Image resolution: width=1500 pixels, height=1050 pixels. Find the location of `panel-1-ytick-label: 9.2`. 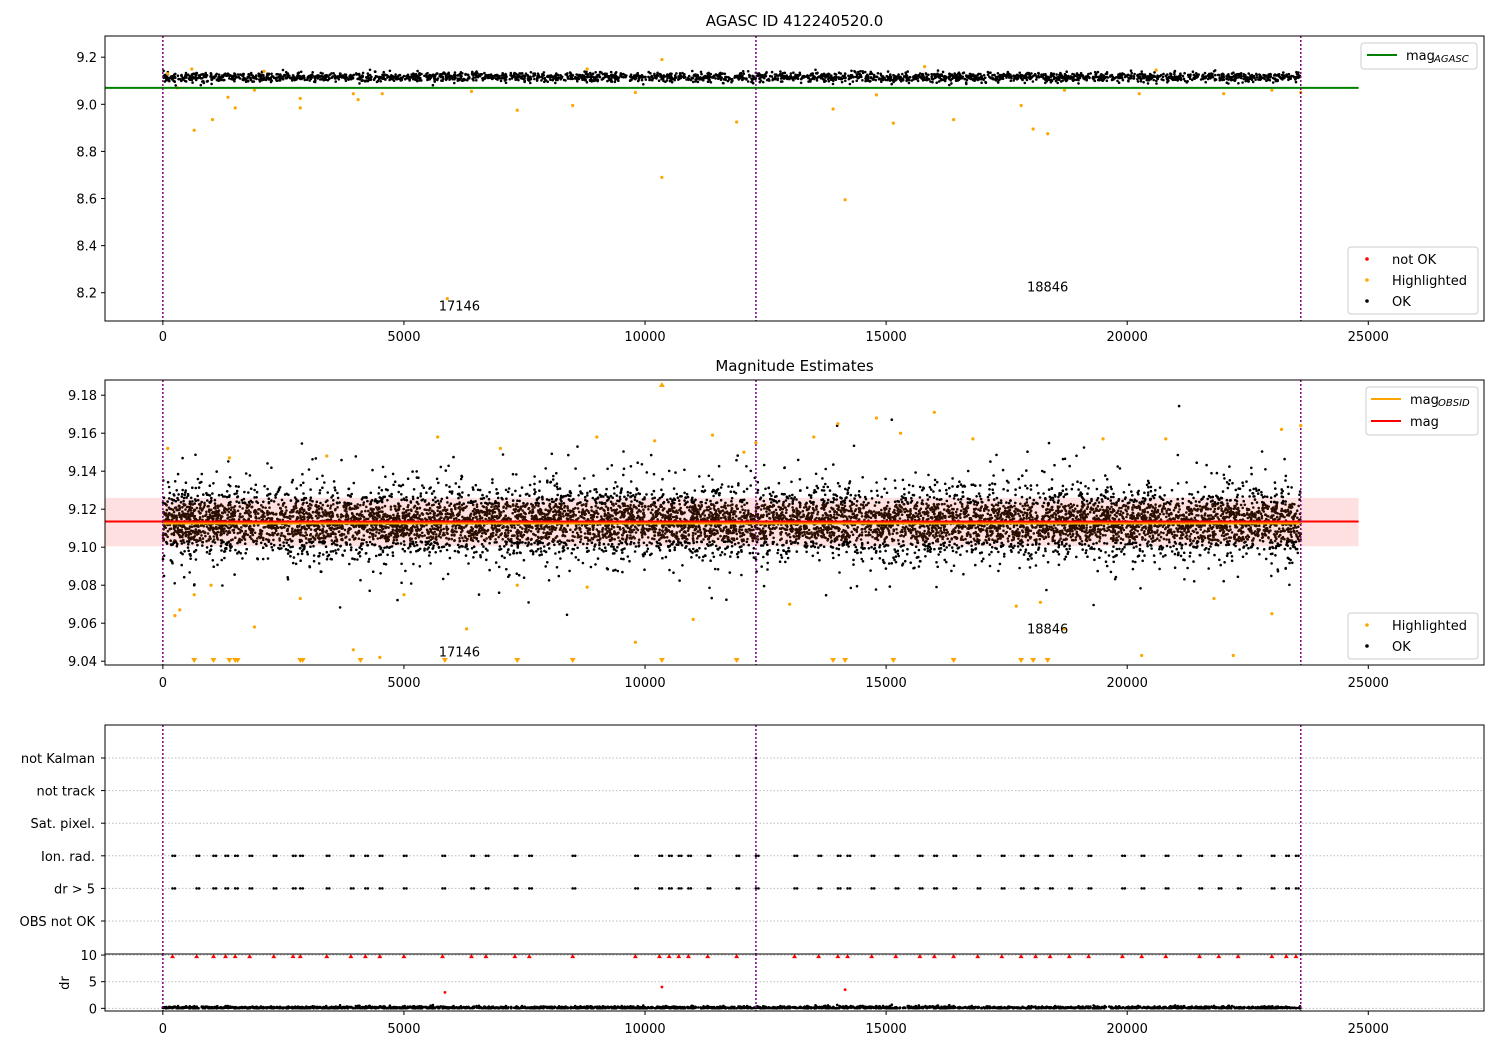

panel-1-ytick-label: 9.2 is located at coordinates (86, 58).